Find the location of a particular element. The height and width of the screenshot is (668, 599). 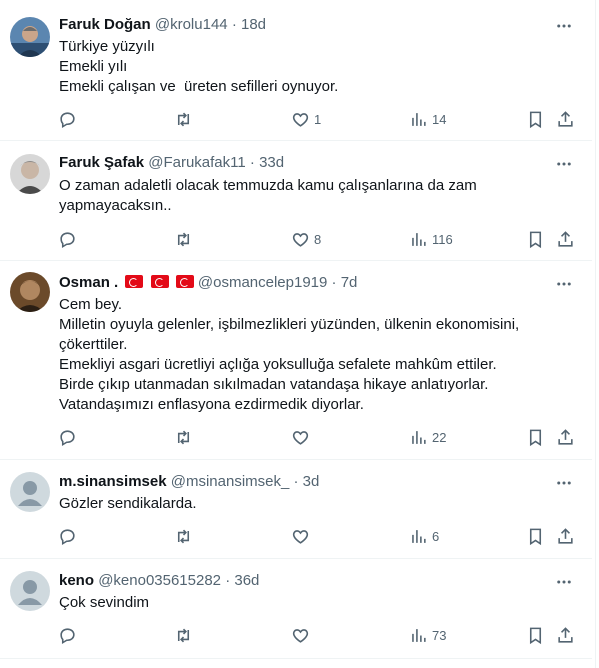

display-name: Faruk Doğan is located at coordinates (105, 24).